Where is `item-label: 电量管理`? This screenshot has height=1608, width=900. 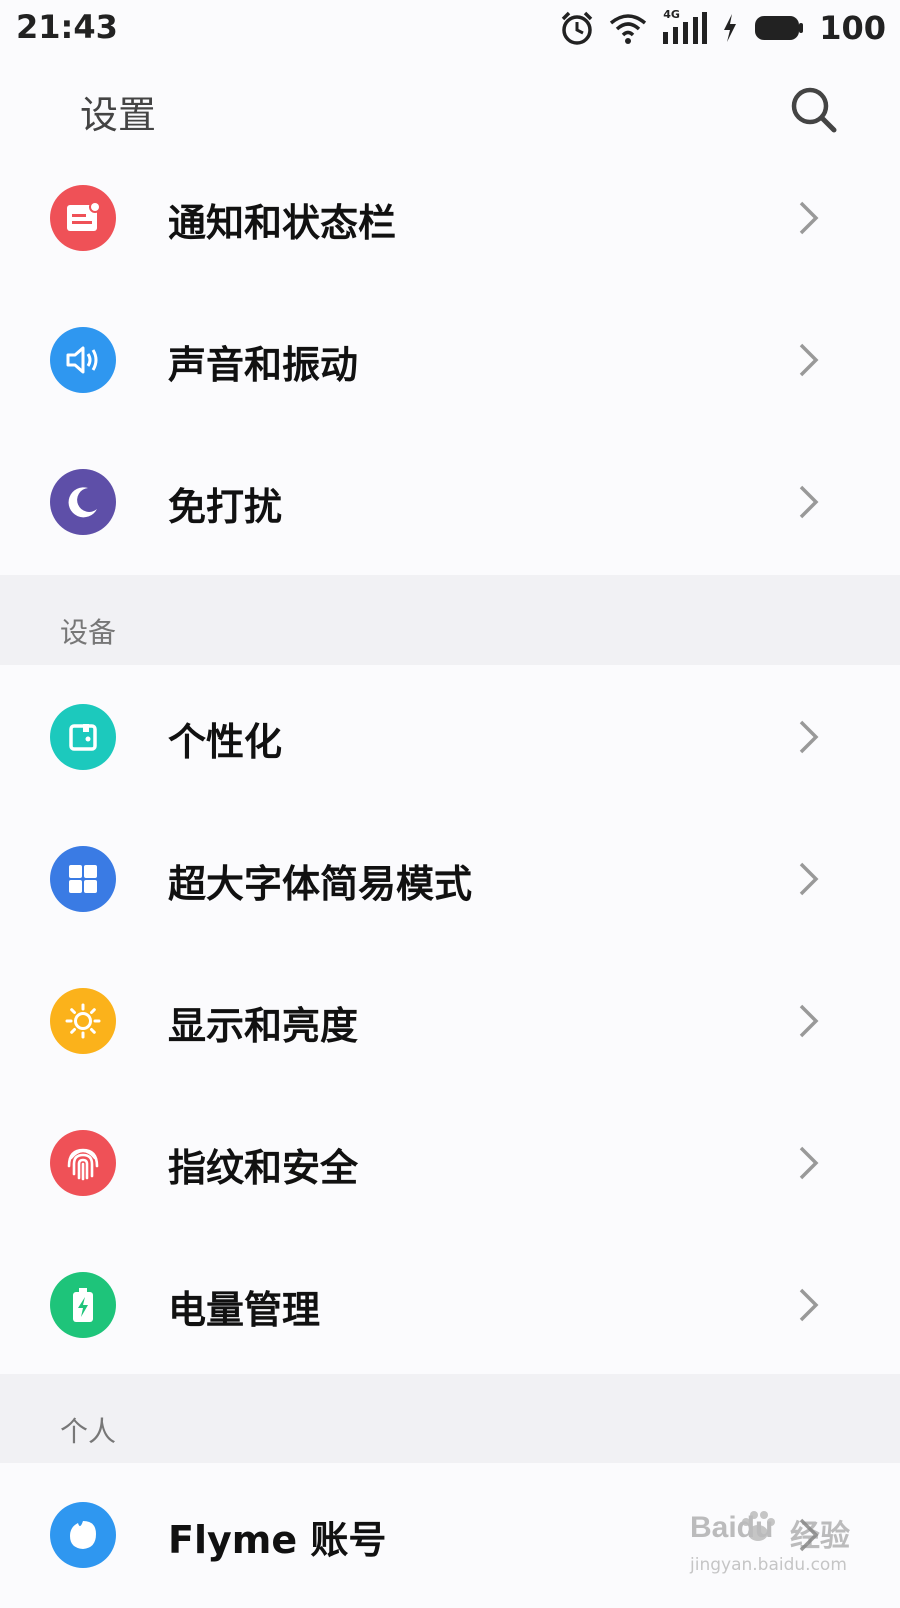 item-label: 电量管理 is located at coordinates (244, 1310).